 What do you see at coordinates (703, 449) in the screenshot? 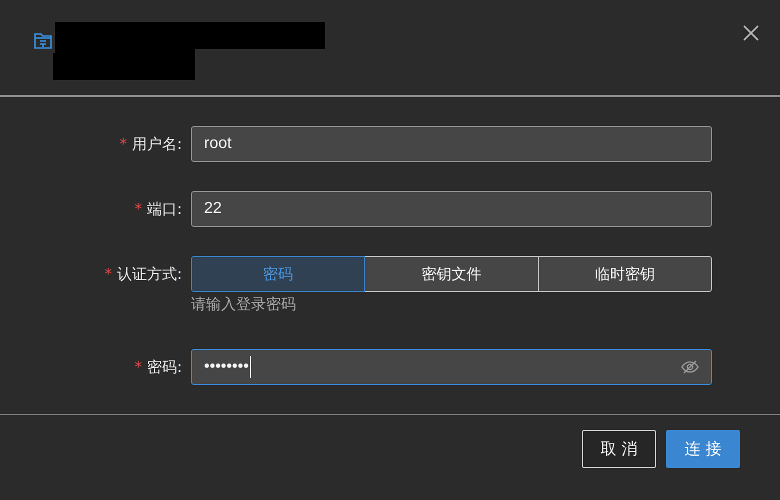
I see `connect-button: 连 接` at bounding box center [703, 449].